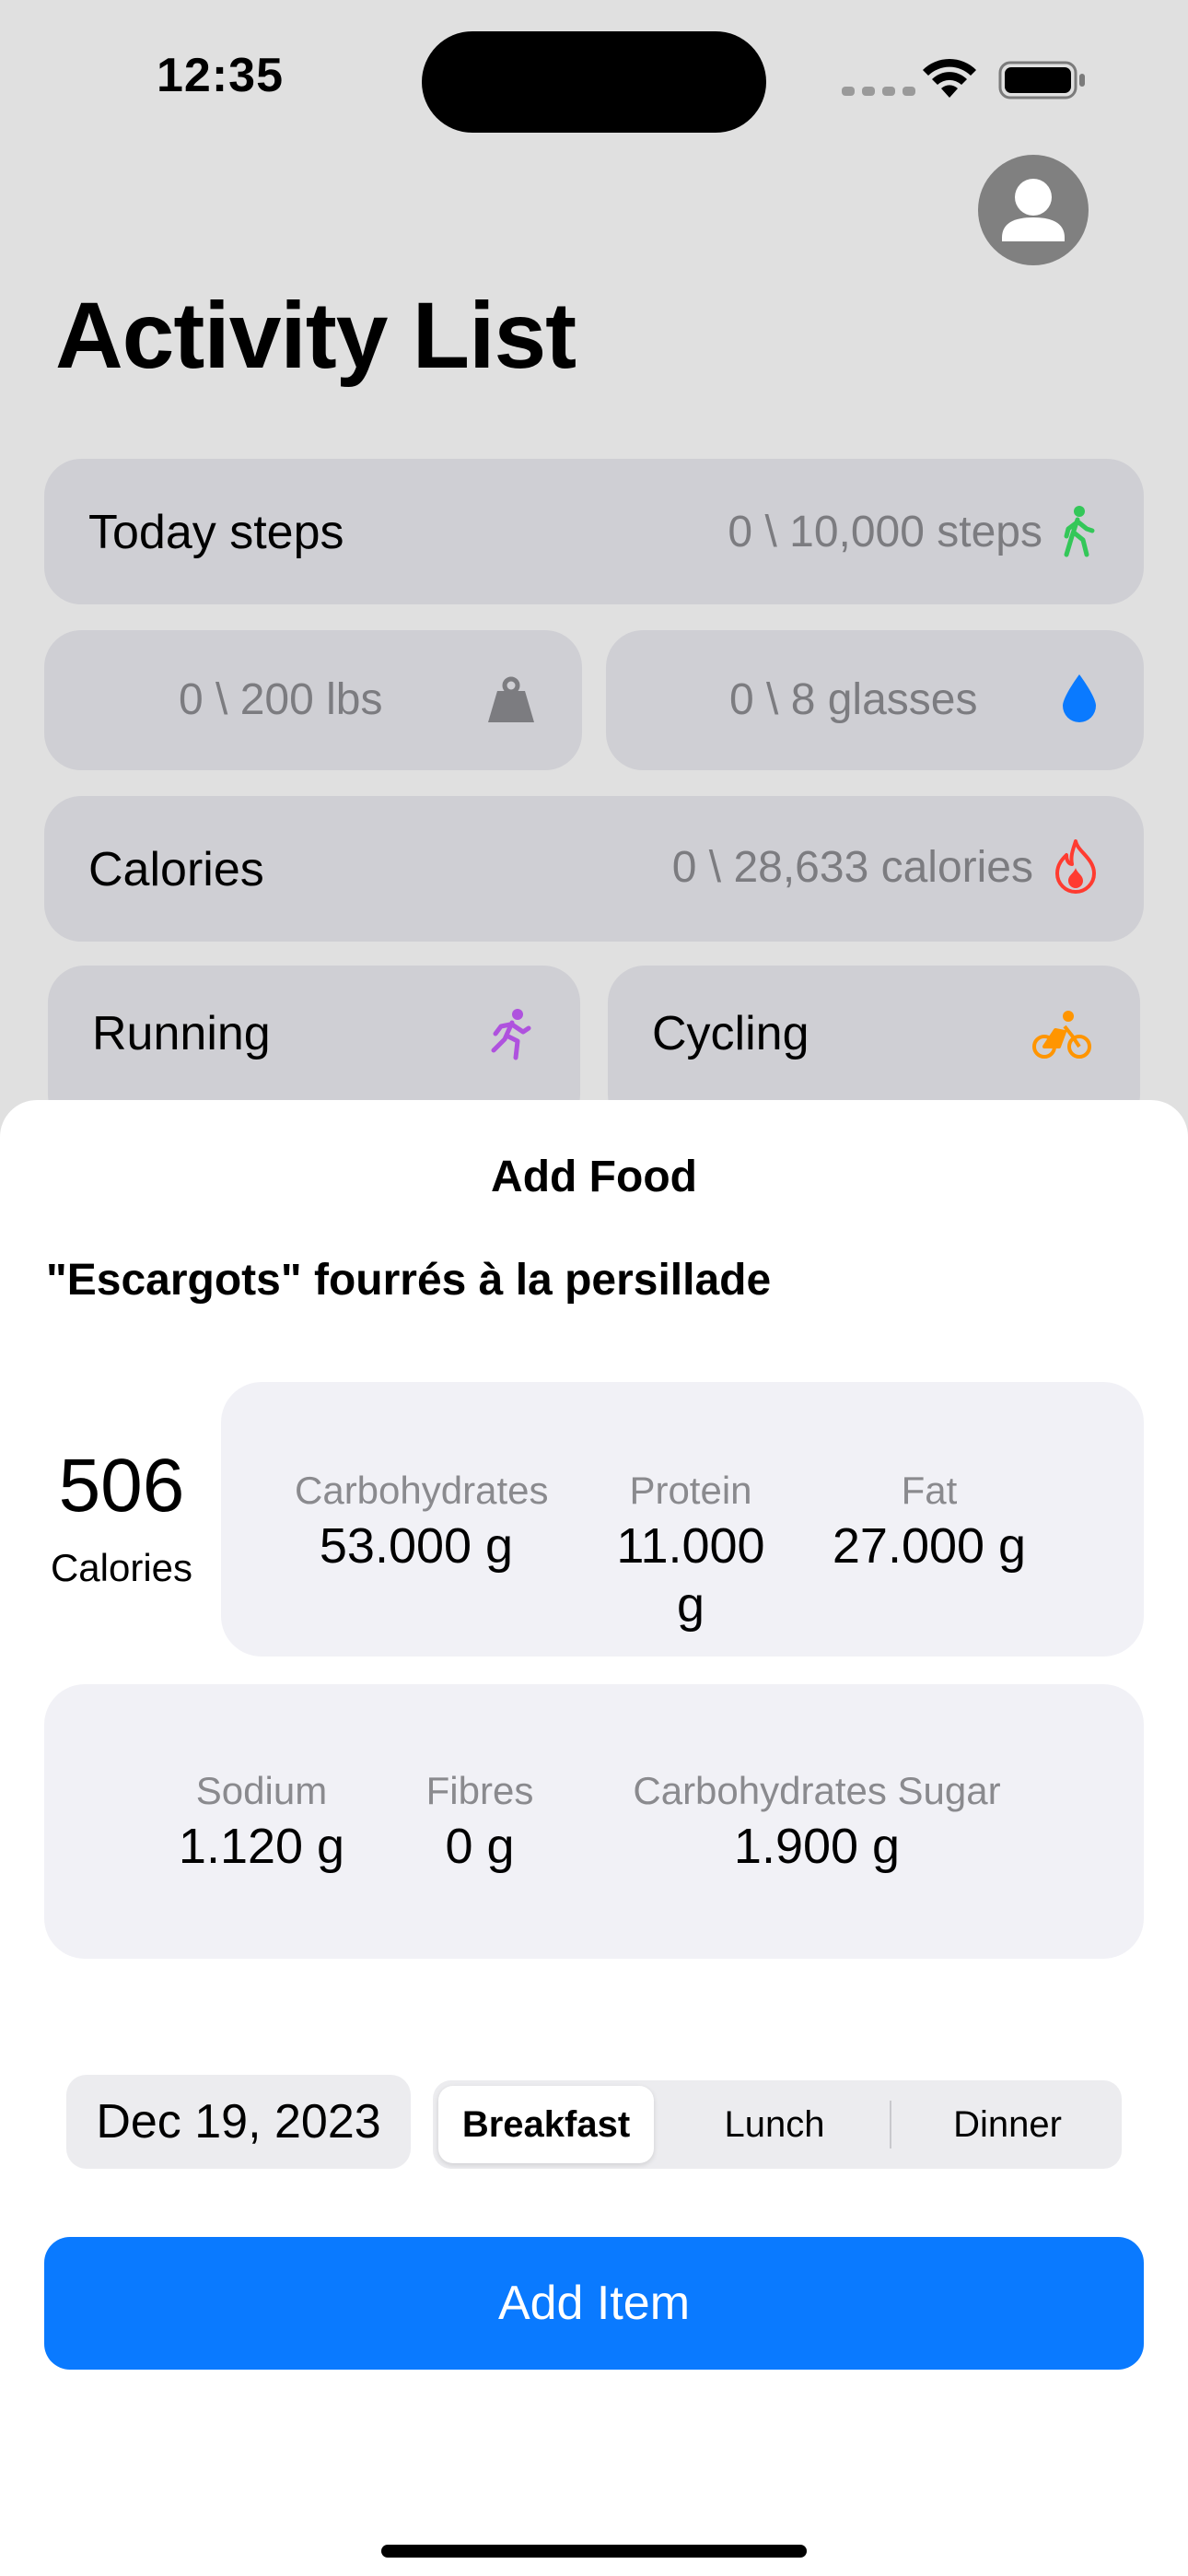 This screenshot has width=1188, height=2576. What do you see at coordinates (220, 75) in the screenshot?
I see `status-time: 12:35` at bounding box center [220, 75].